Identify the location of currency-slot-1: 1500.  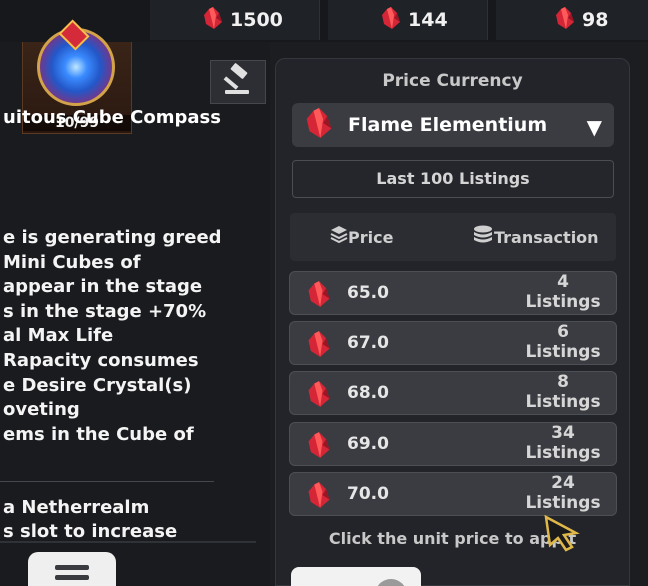
(235, 20).